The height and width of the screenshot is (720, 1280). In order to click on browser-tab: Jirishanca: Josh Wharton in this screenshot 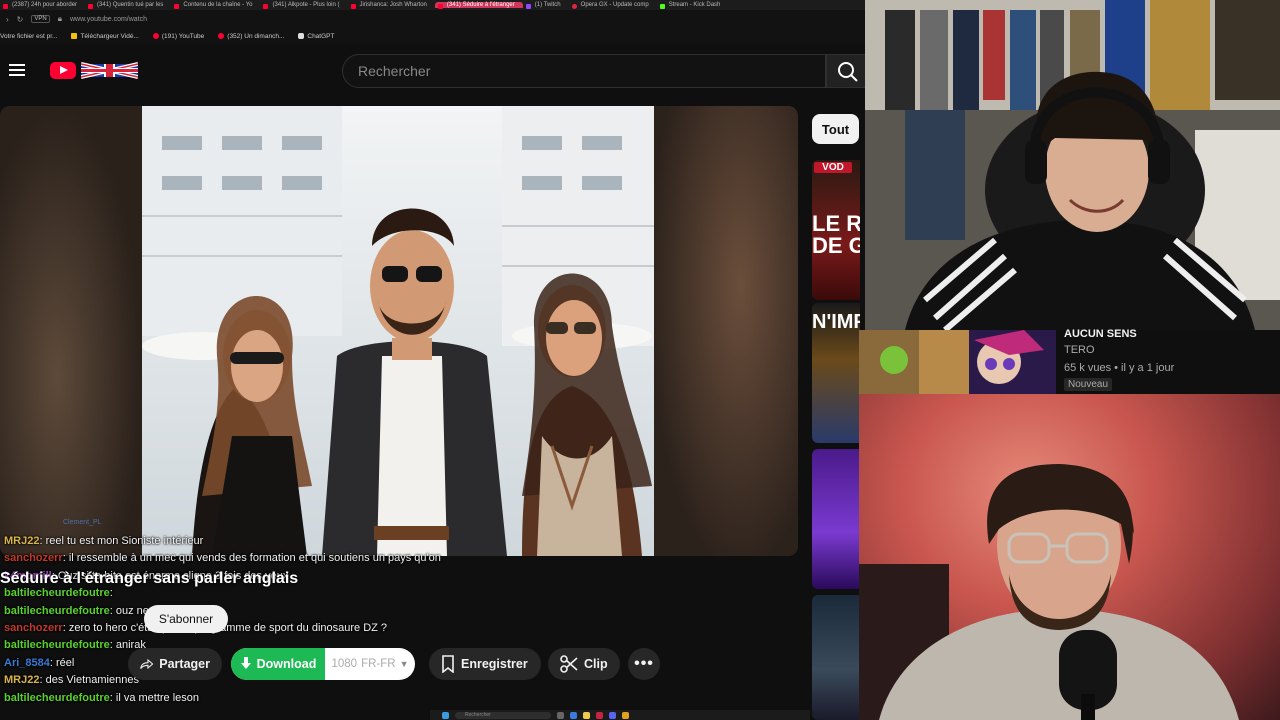, I will do `click(391, 5)`.